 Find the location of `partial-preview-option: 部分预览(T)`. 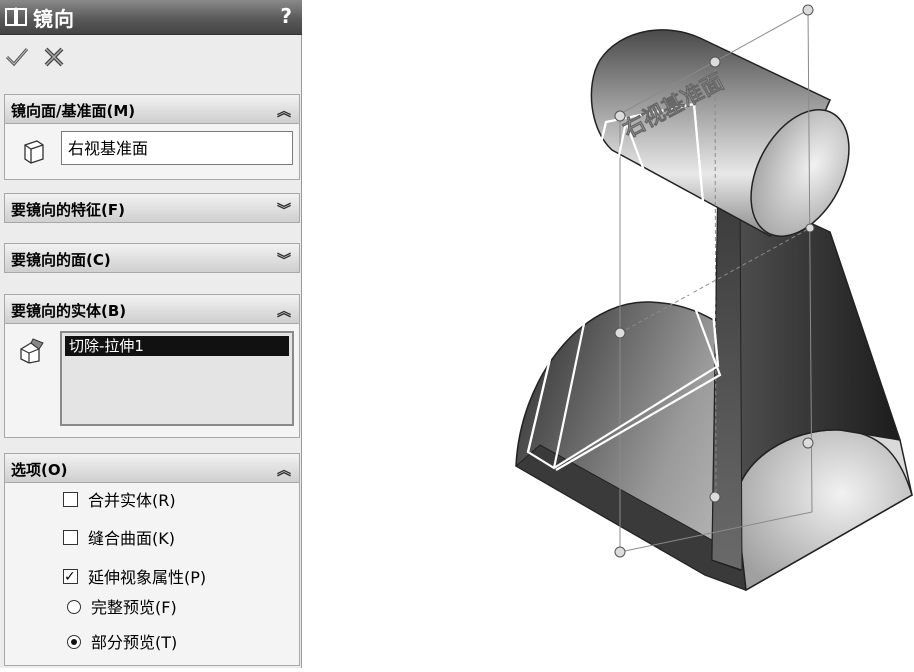

partial-preview-option: 部分预览(T) is located at coordinates (122, 643).